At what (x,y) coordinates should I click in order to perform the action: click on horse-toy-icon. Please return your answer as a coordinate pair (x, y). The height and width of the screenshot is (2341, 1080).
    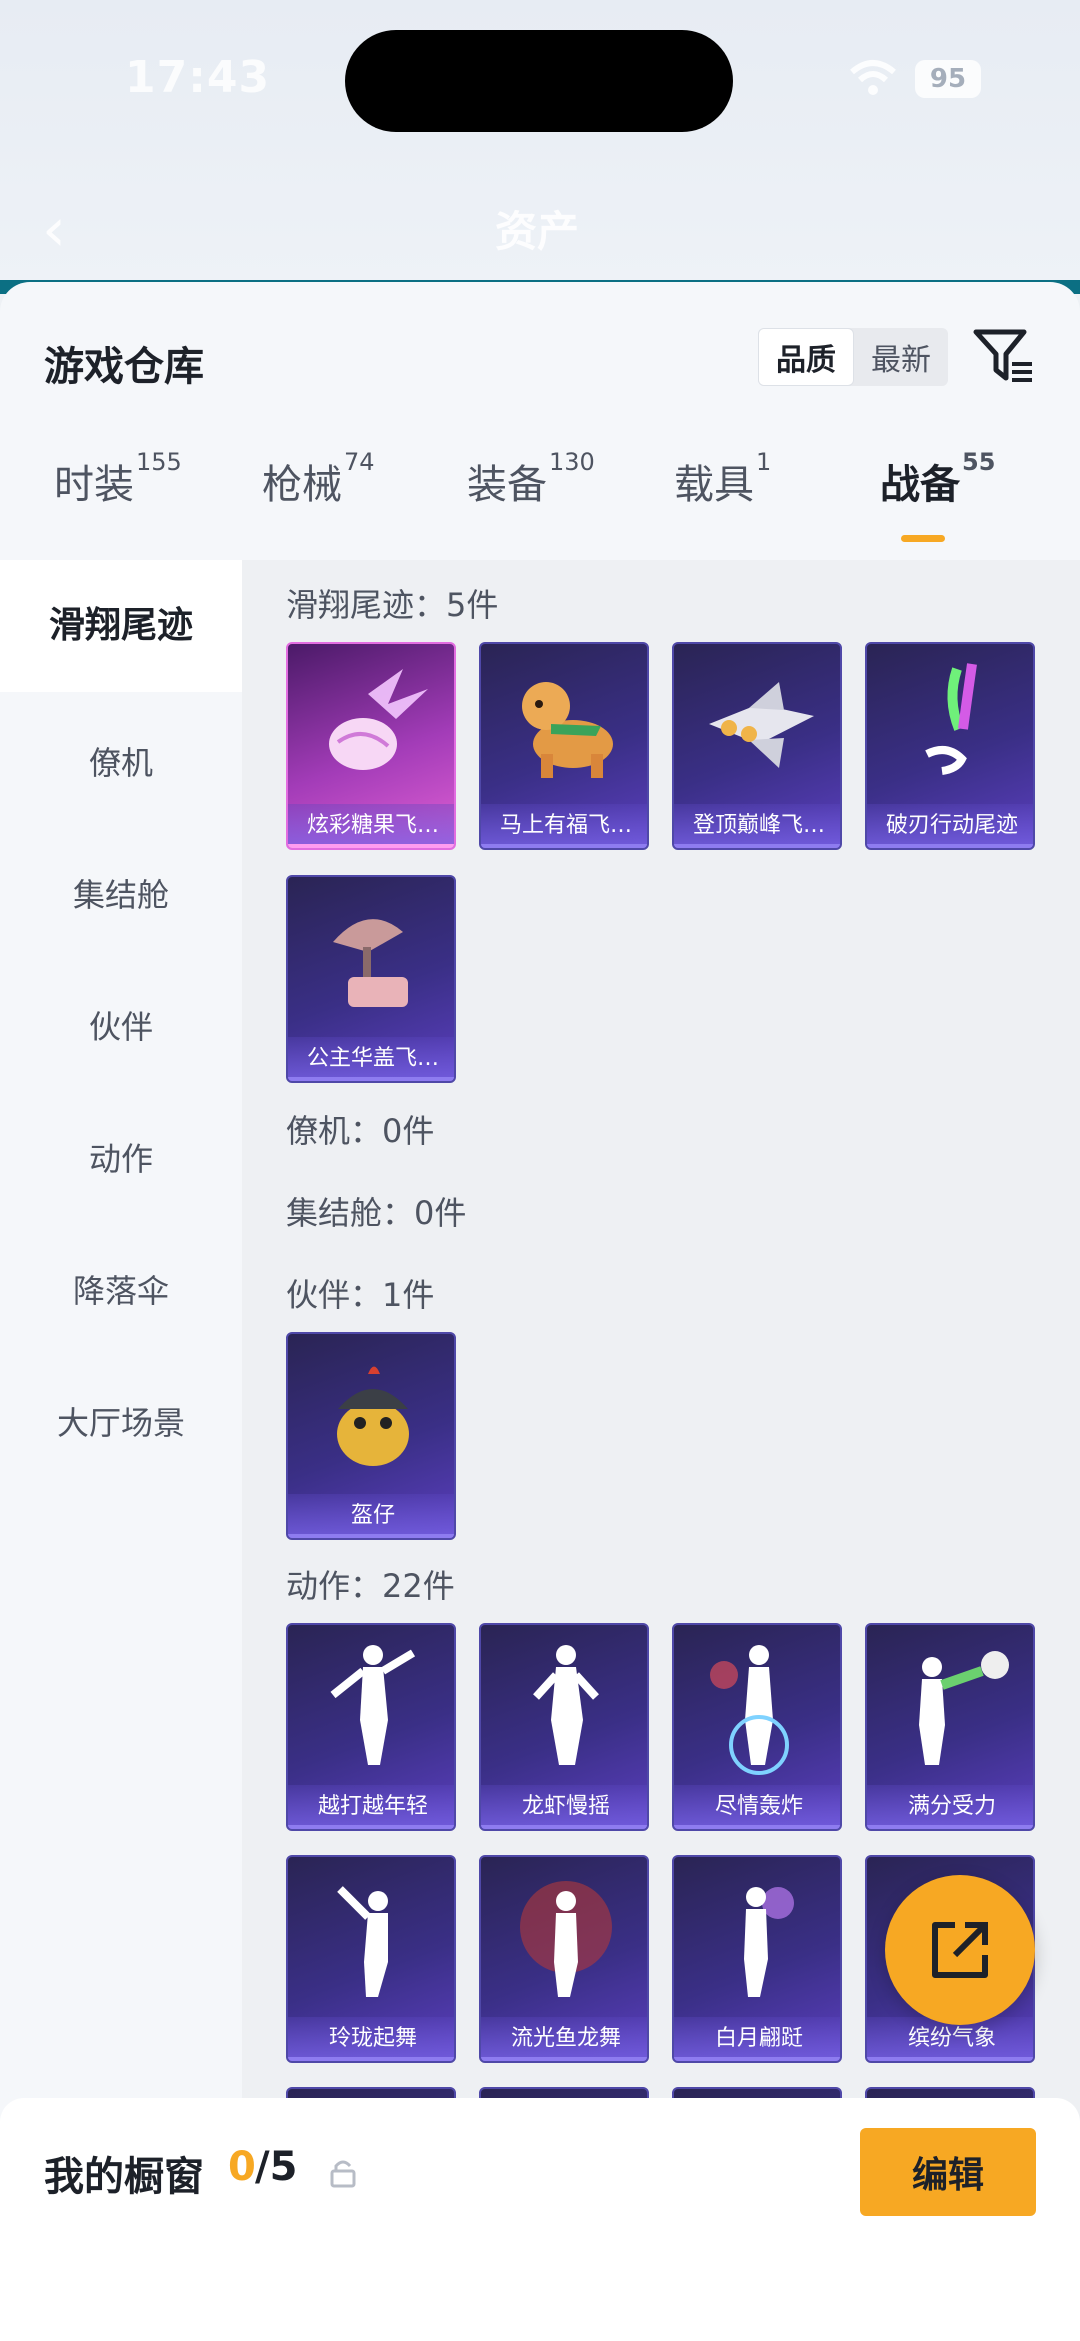
    Looking at the image, I should click on (564, 724).